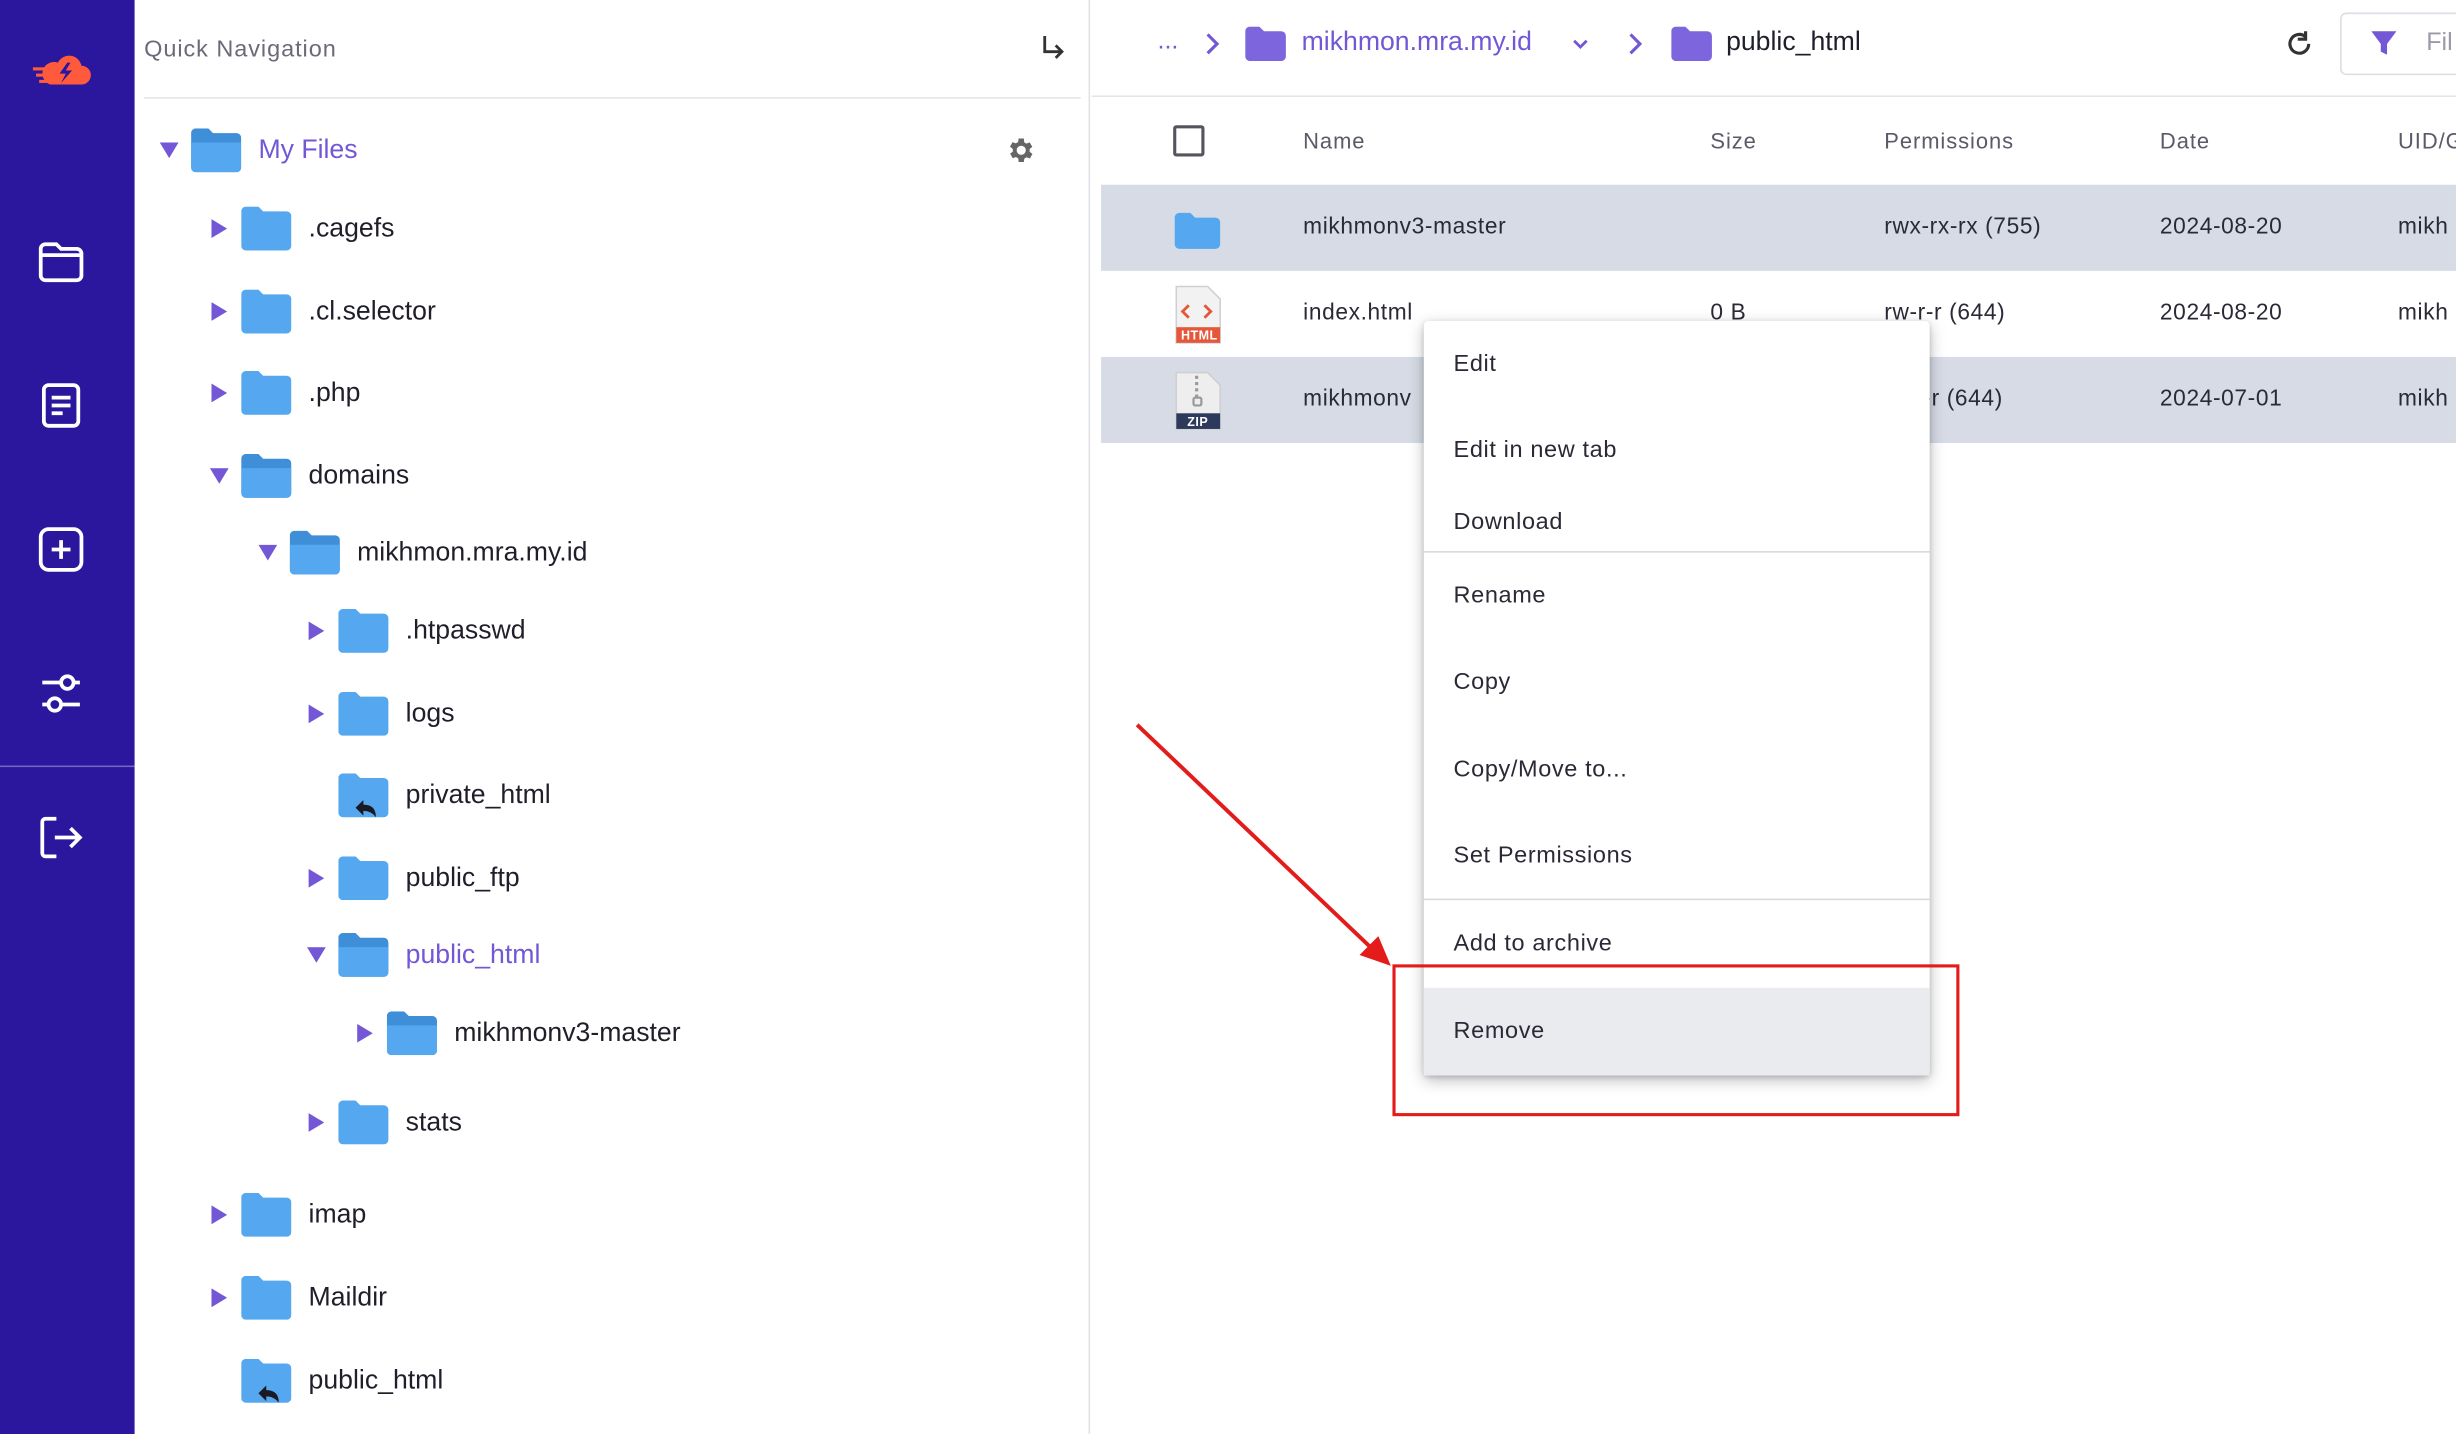 This screenshot has height=1434, width=2456. Describe the element at coordinates (1677, 681) in the screenshot. I see `menu-item-copy: Copy` at that location.